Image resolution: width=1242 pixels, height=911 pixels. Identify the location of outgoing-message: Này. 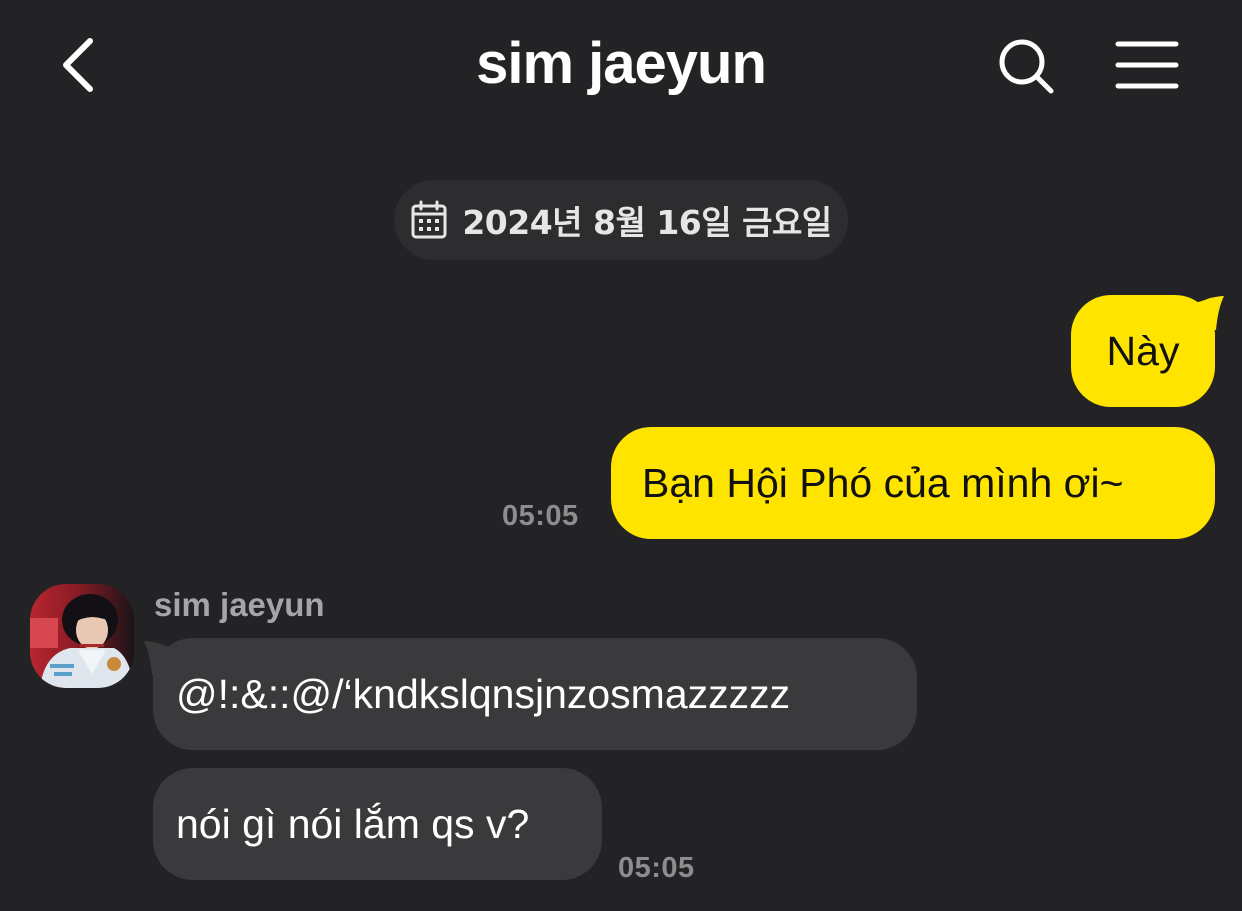
(1143, 351).